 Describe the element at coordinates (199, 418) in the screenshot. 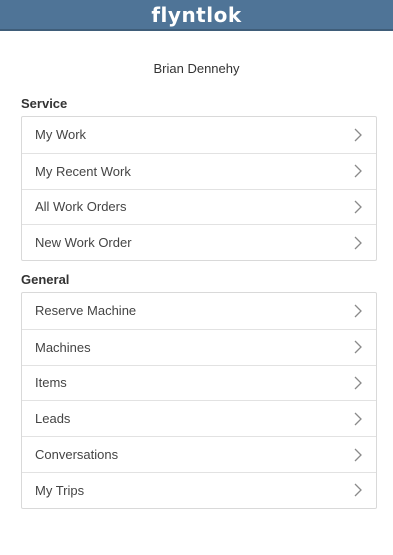

I see `menu-item-leads: Leads` at that location.